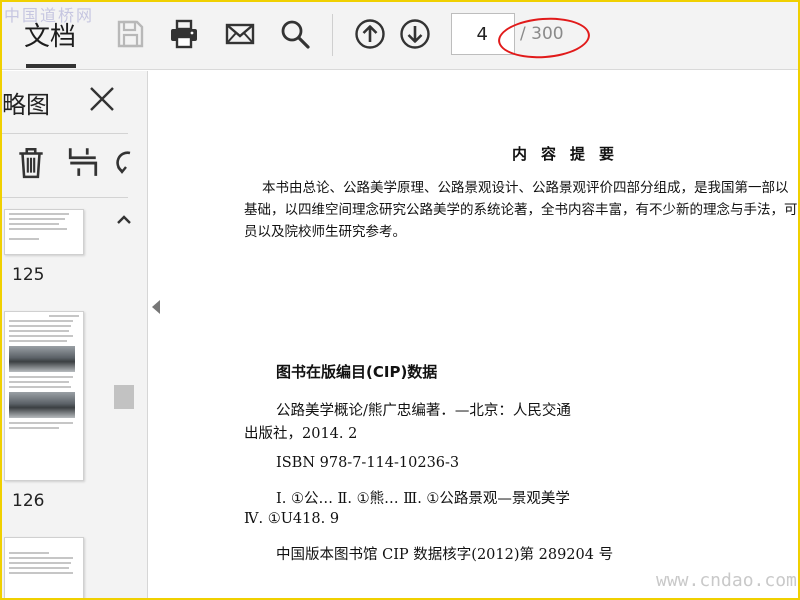 Image resolution: width=800 pixels, height=600 pixels. Describe the element at coordinates (28, 275) in the screenshot. I see `thumbnail-page-number: 125` at that location.